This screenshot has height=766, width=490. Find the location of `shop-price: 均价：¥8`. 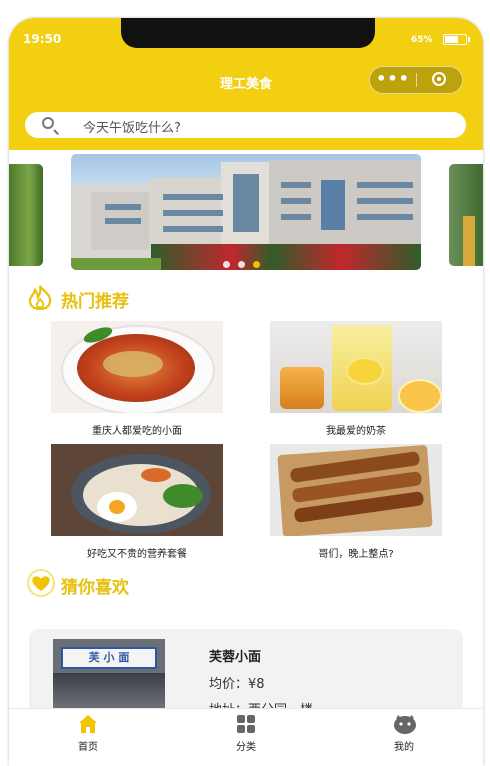

shop-price: 均价：¥8 is located at coordinates (237, 684).